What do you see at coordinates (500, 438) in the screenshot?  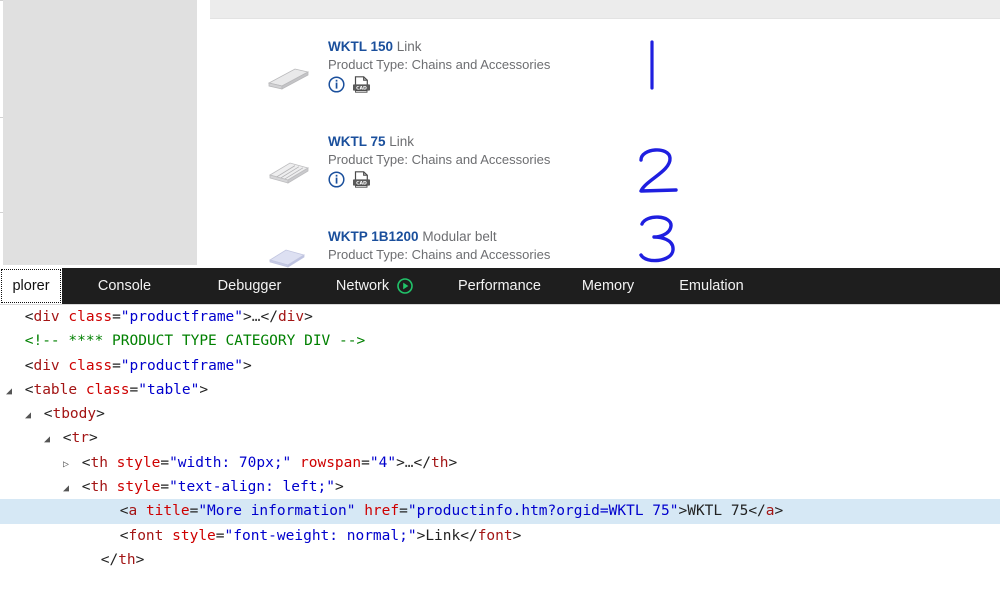 I see `dom-node-line: <tr>` at bounding box center [500, 438].